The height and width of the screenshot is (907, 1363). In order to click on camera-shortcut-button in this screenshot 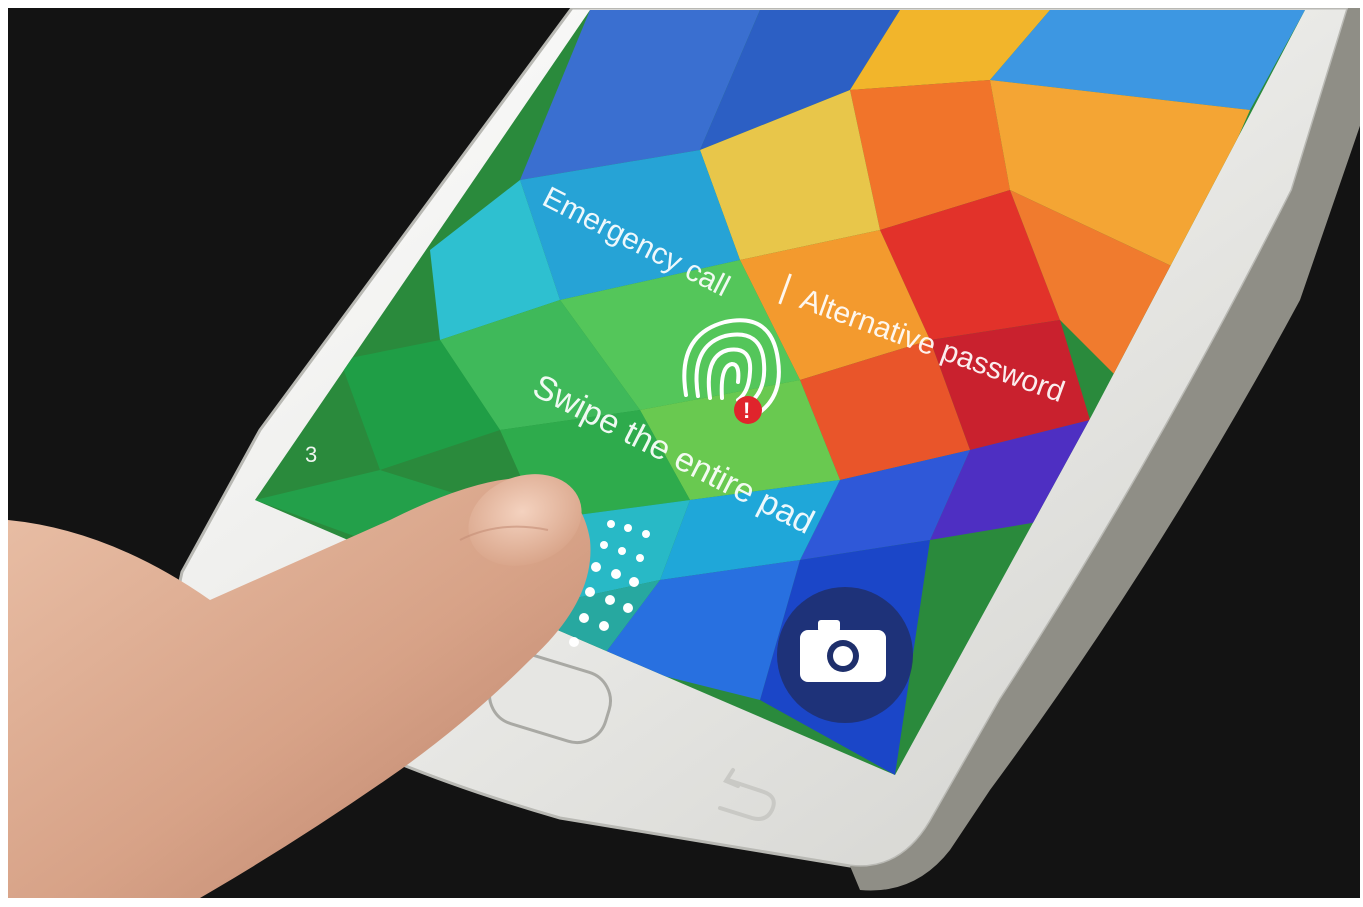, I will do `click(845, 655)`.